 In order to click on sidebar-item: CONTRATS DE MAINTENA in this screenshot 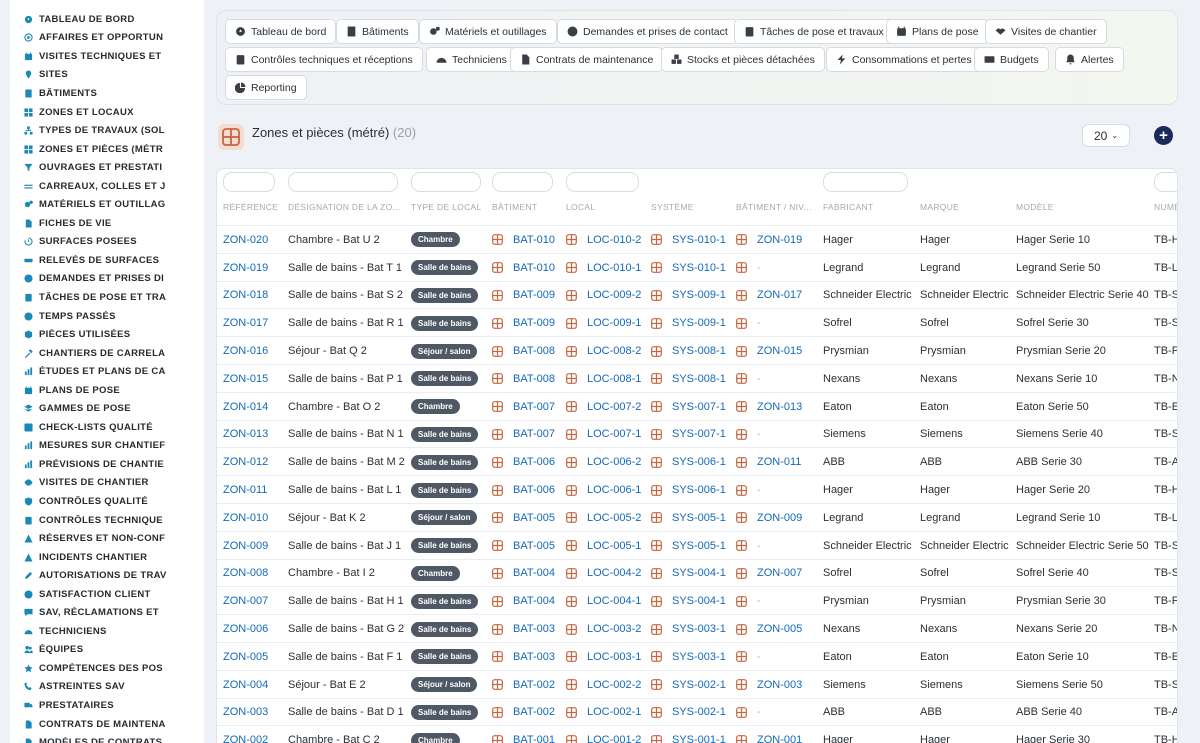, I will do `click(107, 724)`.